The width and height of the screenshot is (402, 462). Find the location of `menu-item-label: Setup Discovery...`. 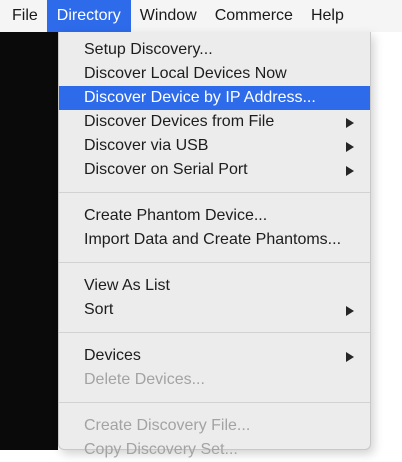

menu-item-label: Setup Discovery... is located at coordinates (148, 49).